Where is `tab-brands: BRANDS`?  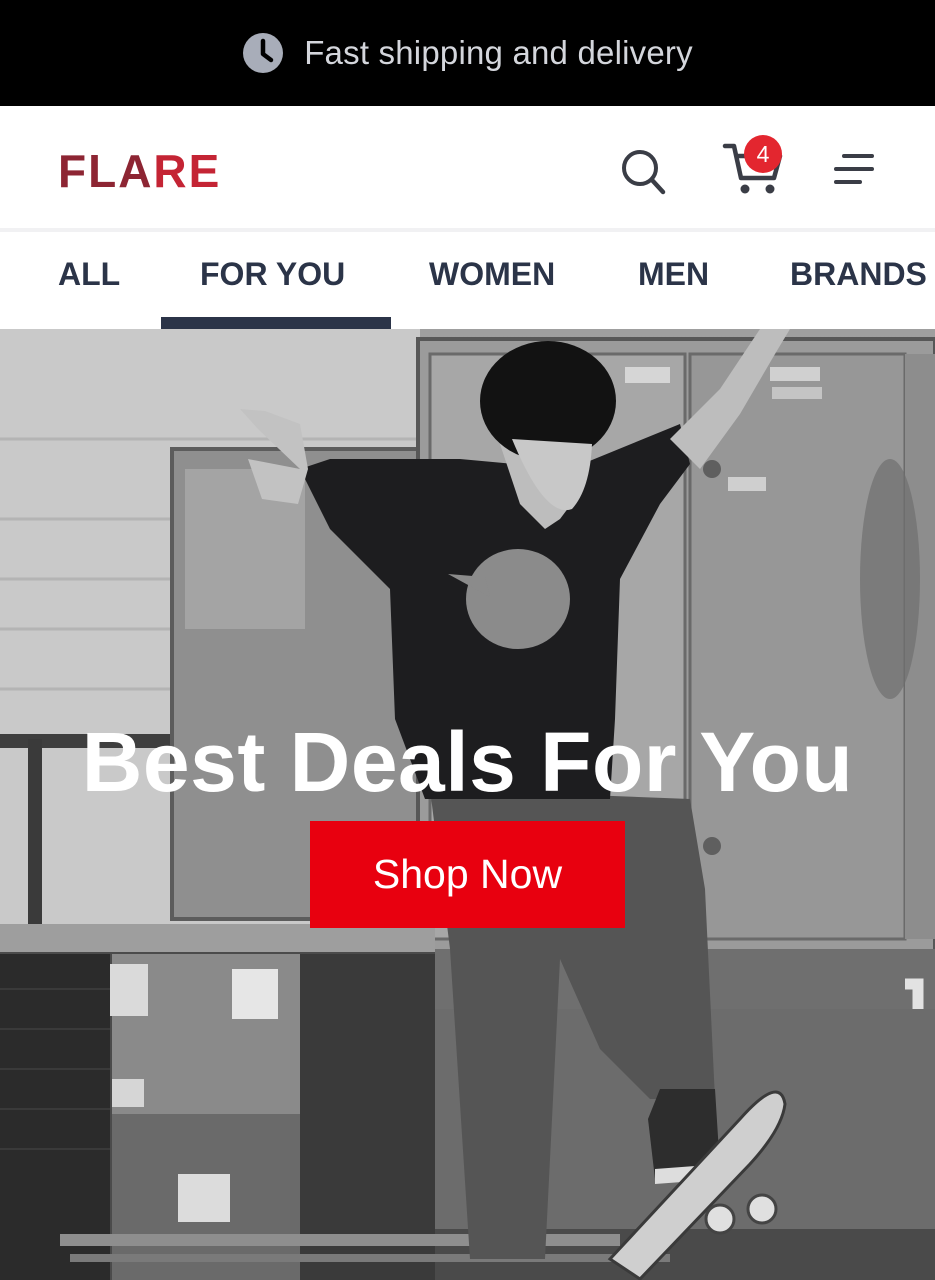
tab-brands: BRANDS is located at coordinates (858, 274).